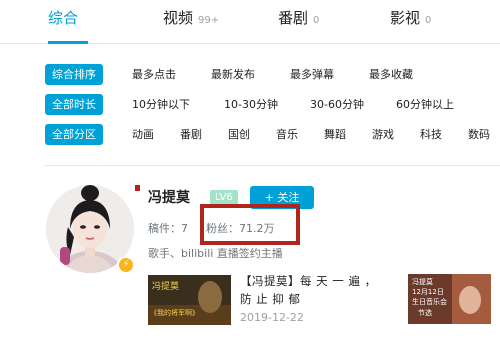 The width and height of the screenshot is (500, 350). What do you see at coordinates (239, 134) in the screenshot?
I see `zone-option-guochuang: 国创` at bounding box center [239, 134].